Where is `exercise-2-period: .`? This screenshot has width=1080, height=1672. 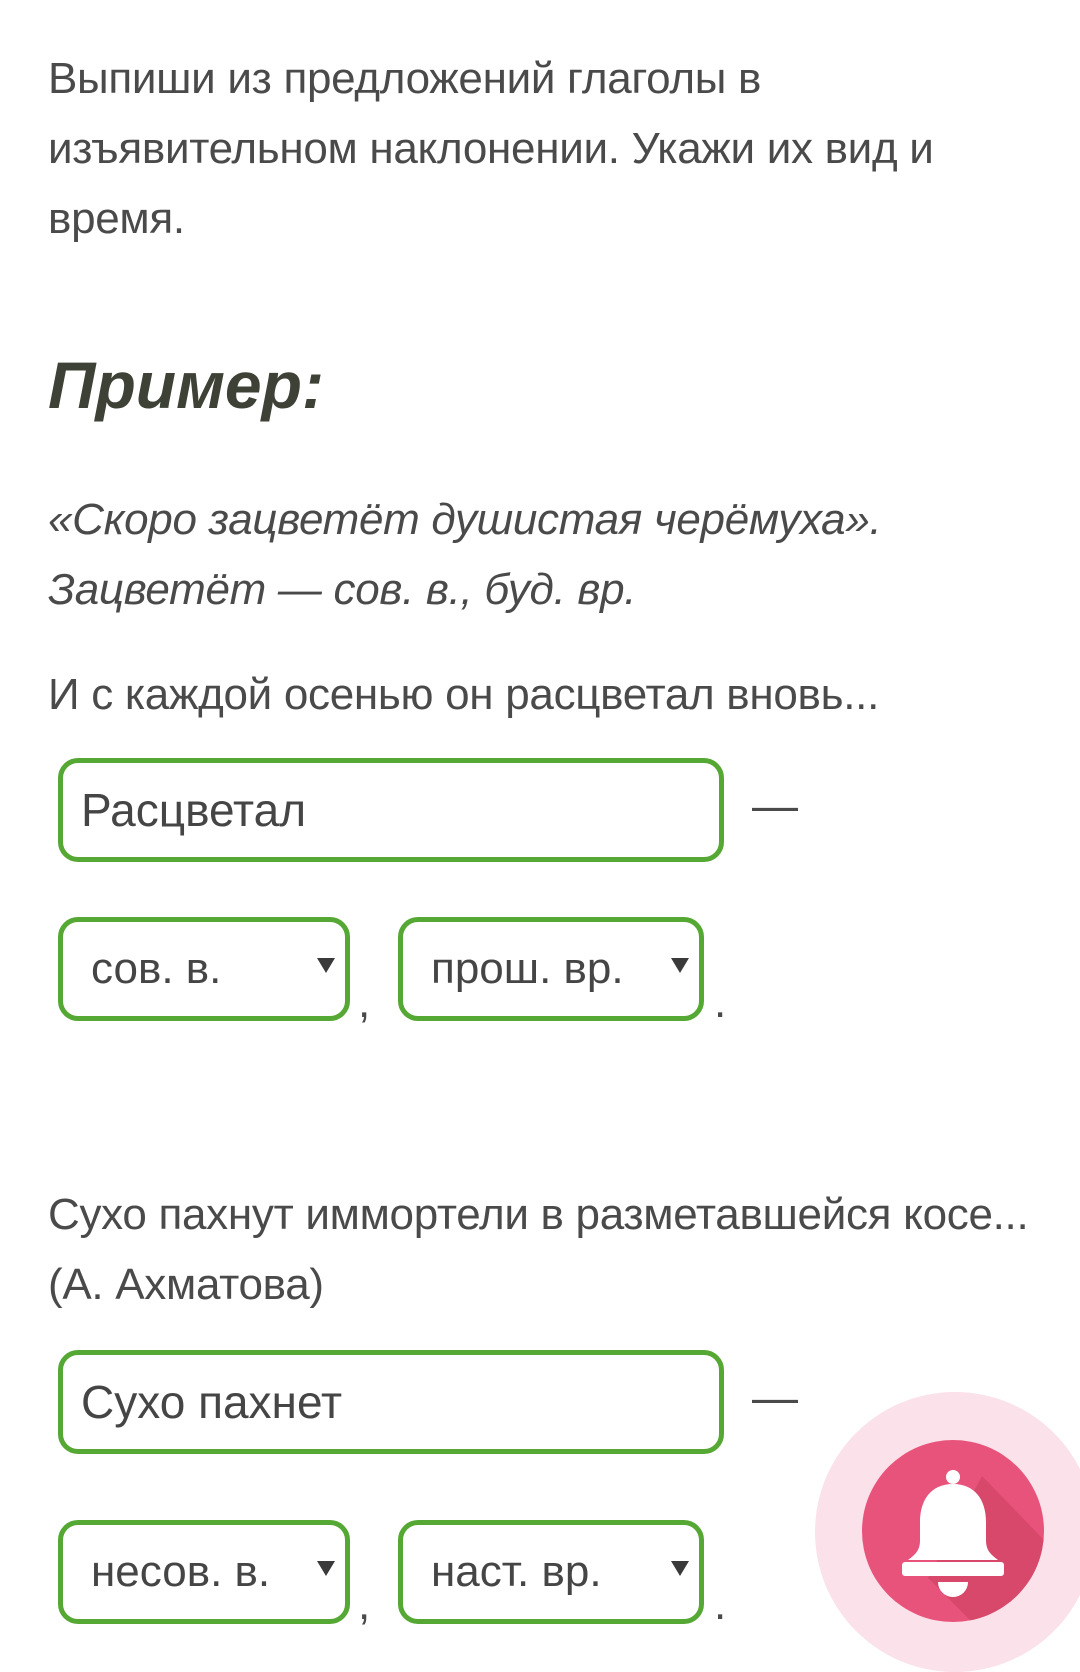 exercise-2-period: . is located at coordinates (720, 1604).